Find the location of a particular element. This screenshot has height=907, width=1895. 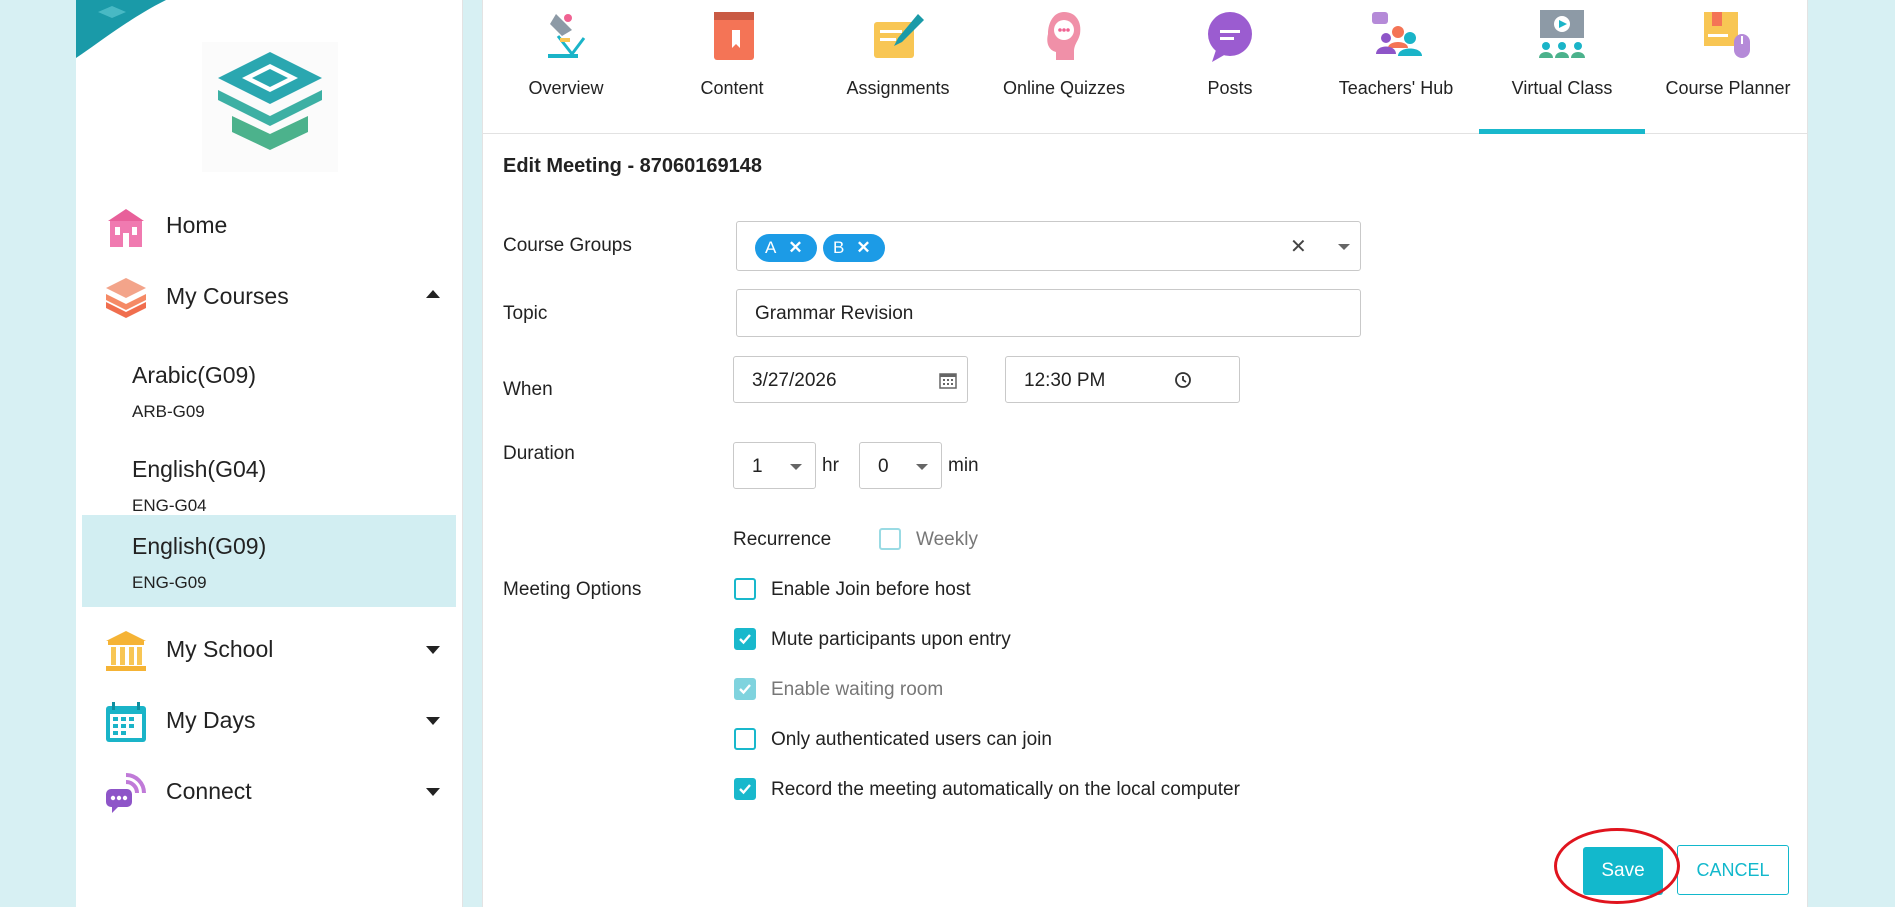

tab-teachers-hub: Teachers' Hub is located at coordinates (1396, 66).